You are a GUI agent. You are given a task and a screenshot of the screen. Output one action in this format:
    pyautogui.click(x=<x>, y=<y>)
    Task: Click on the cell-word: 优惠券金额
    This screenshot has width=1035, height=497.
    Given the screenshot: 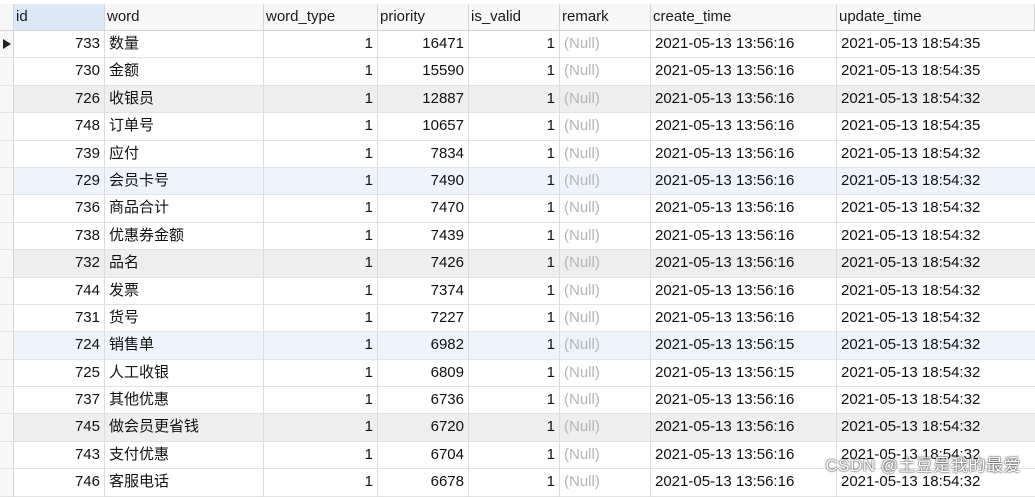 What is the action you would take?
    pyautogui.click(x=184, y=236)
    